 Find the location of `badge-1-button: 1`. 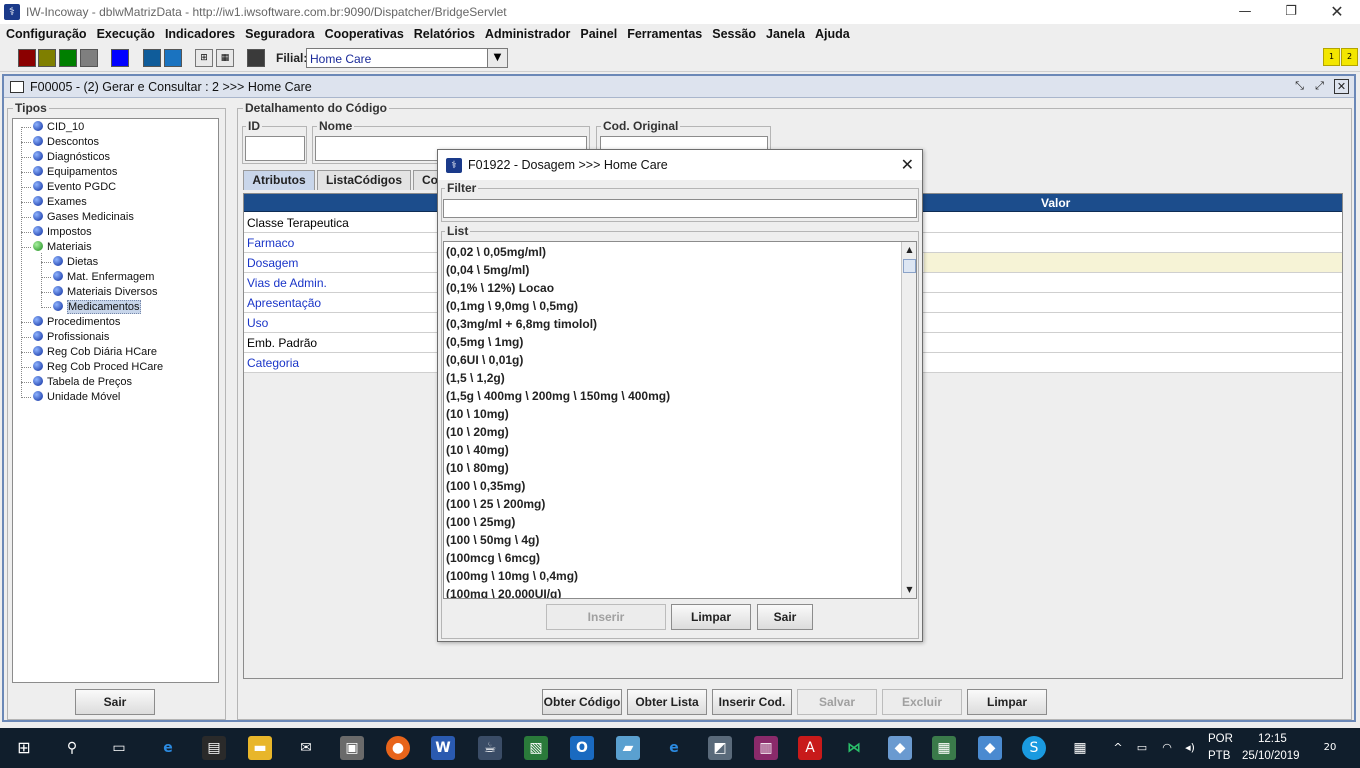

badge-1-button: 1 is located at coordinates (1331, 57).